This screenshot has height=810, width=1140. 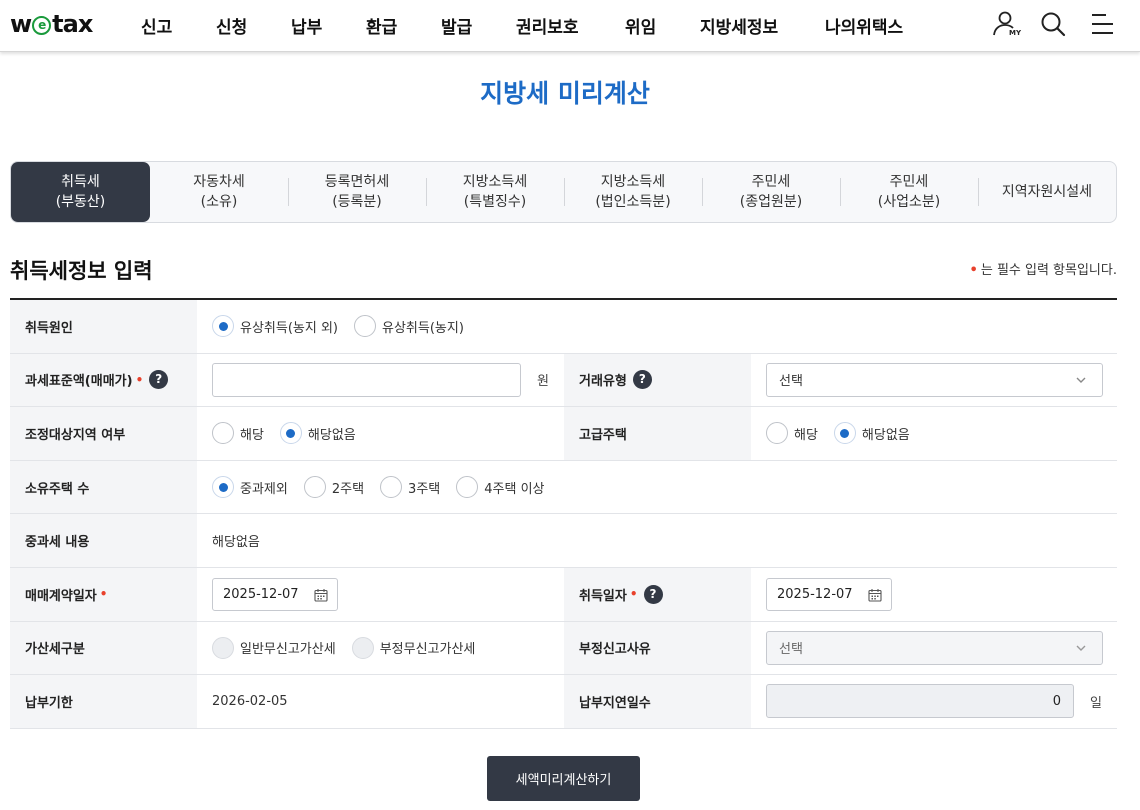 I want to click on contract-date-value: 2025-12-07, so click(x=275, y=594).